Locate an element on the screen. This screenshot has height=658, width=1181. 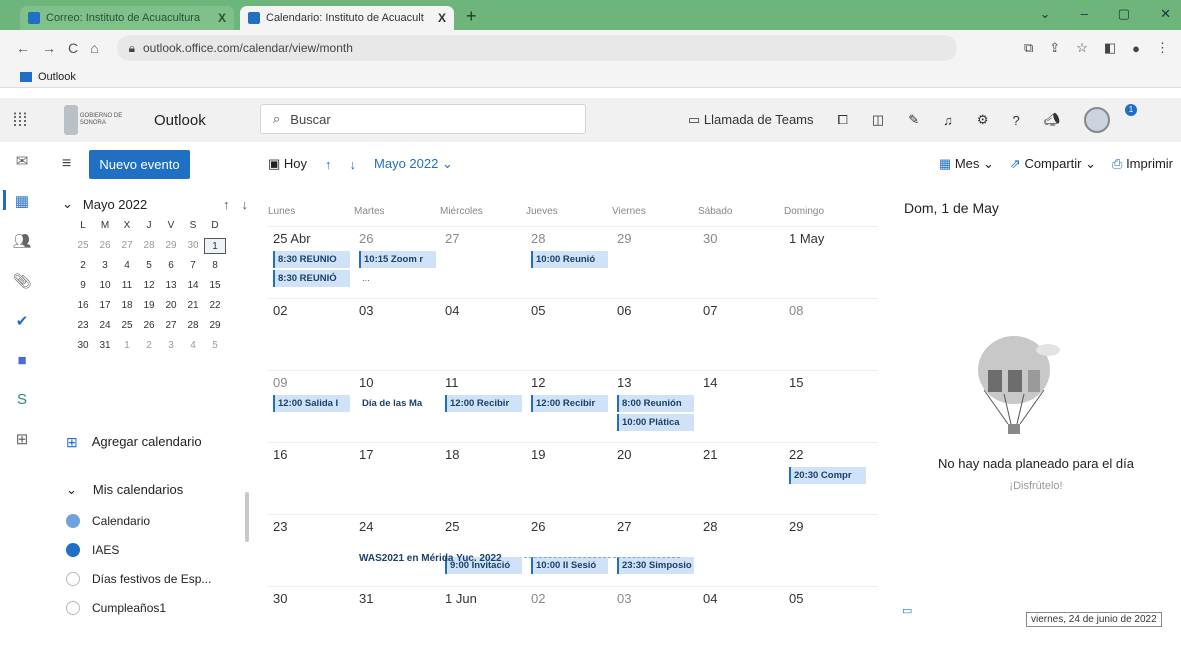
day-cell: 20 is located at coordinates (655, 478).